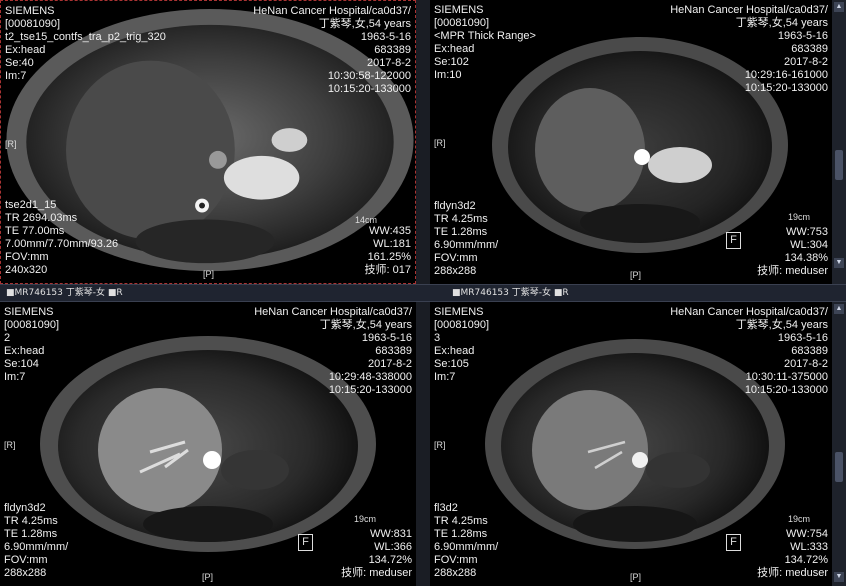 The image size is (846, 586). What do you see at coordinates (35, 231) in the screenshot?
I see `te-label: TE 77.00ms` at bounding box center [35, 231].